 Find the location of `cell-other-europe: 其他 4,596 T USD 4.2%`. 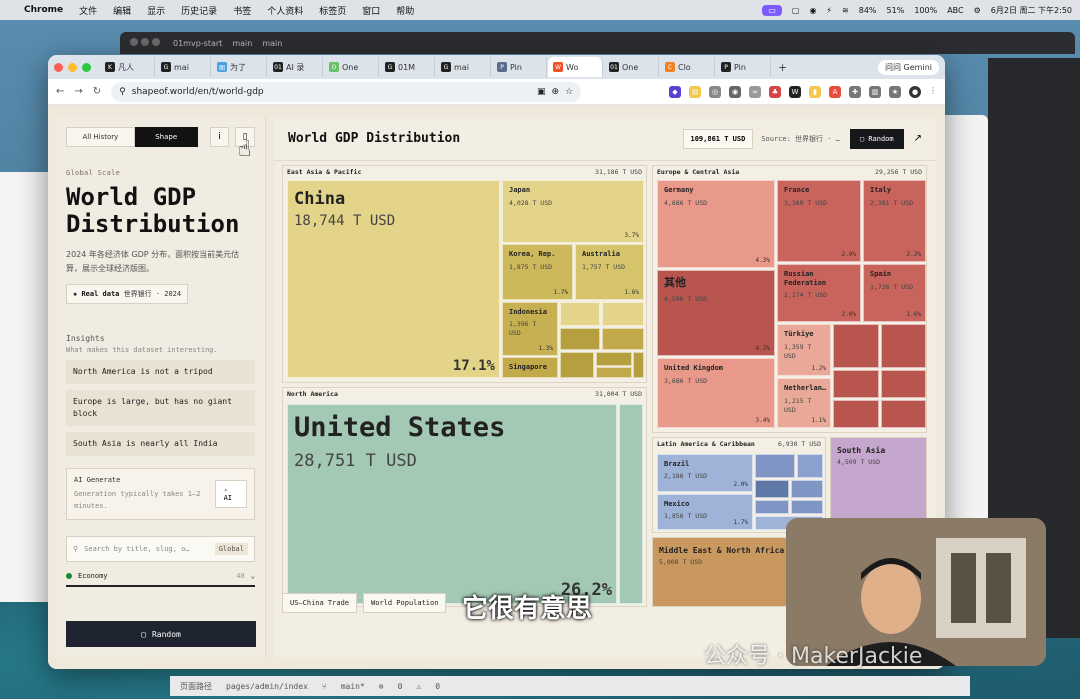

cell-other-europe: 其他 4,596 T USD 4.2% is located at coordinates (716, 313).